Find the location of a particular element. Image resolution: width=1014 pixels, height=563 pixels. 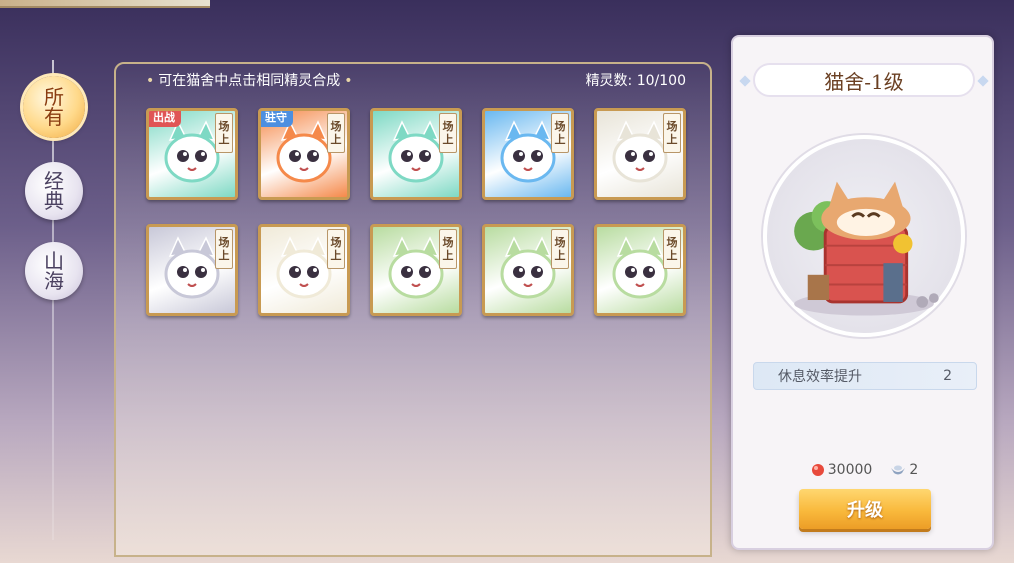

top-banner-strip is located at coordinates (105, 4).